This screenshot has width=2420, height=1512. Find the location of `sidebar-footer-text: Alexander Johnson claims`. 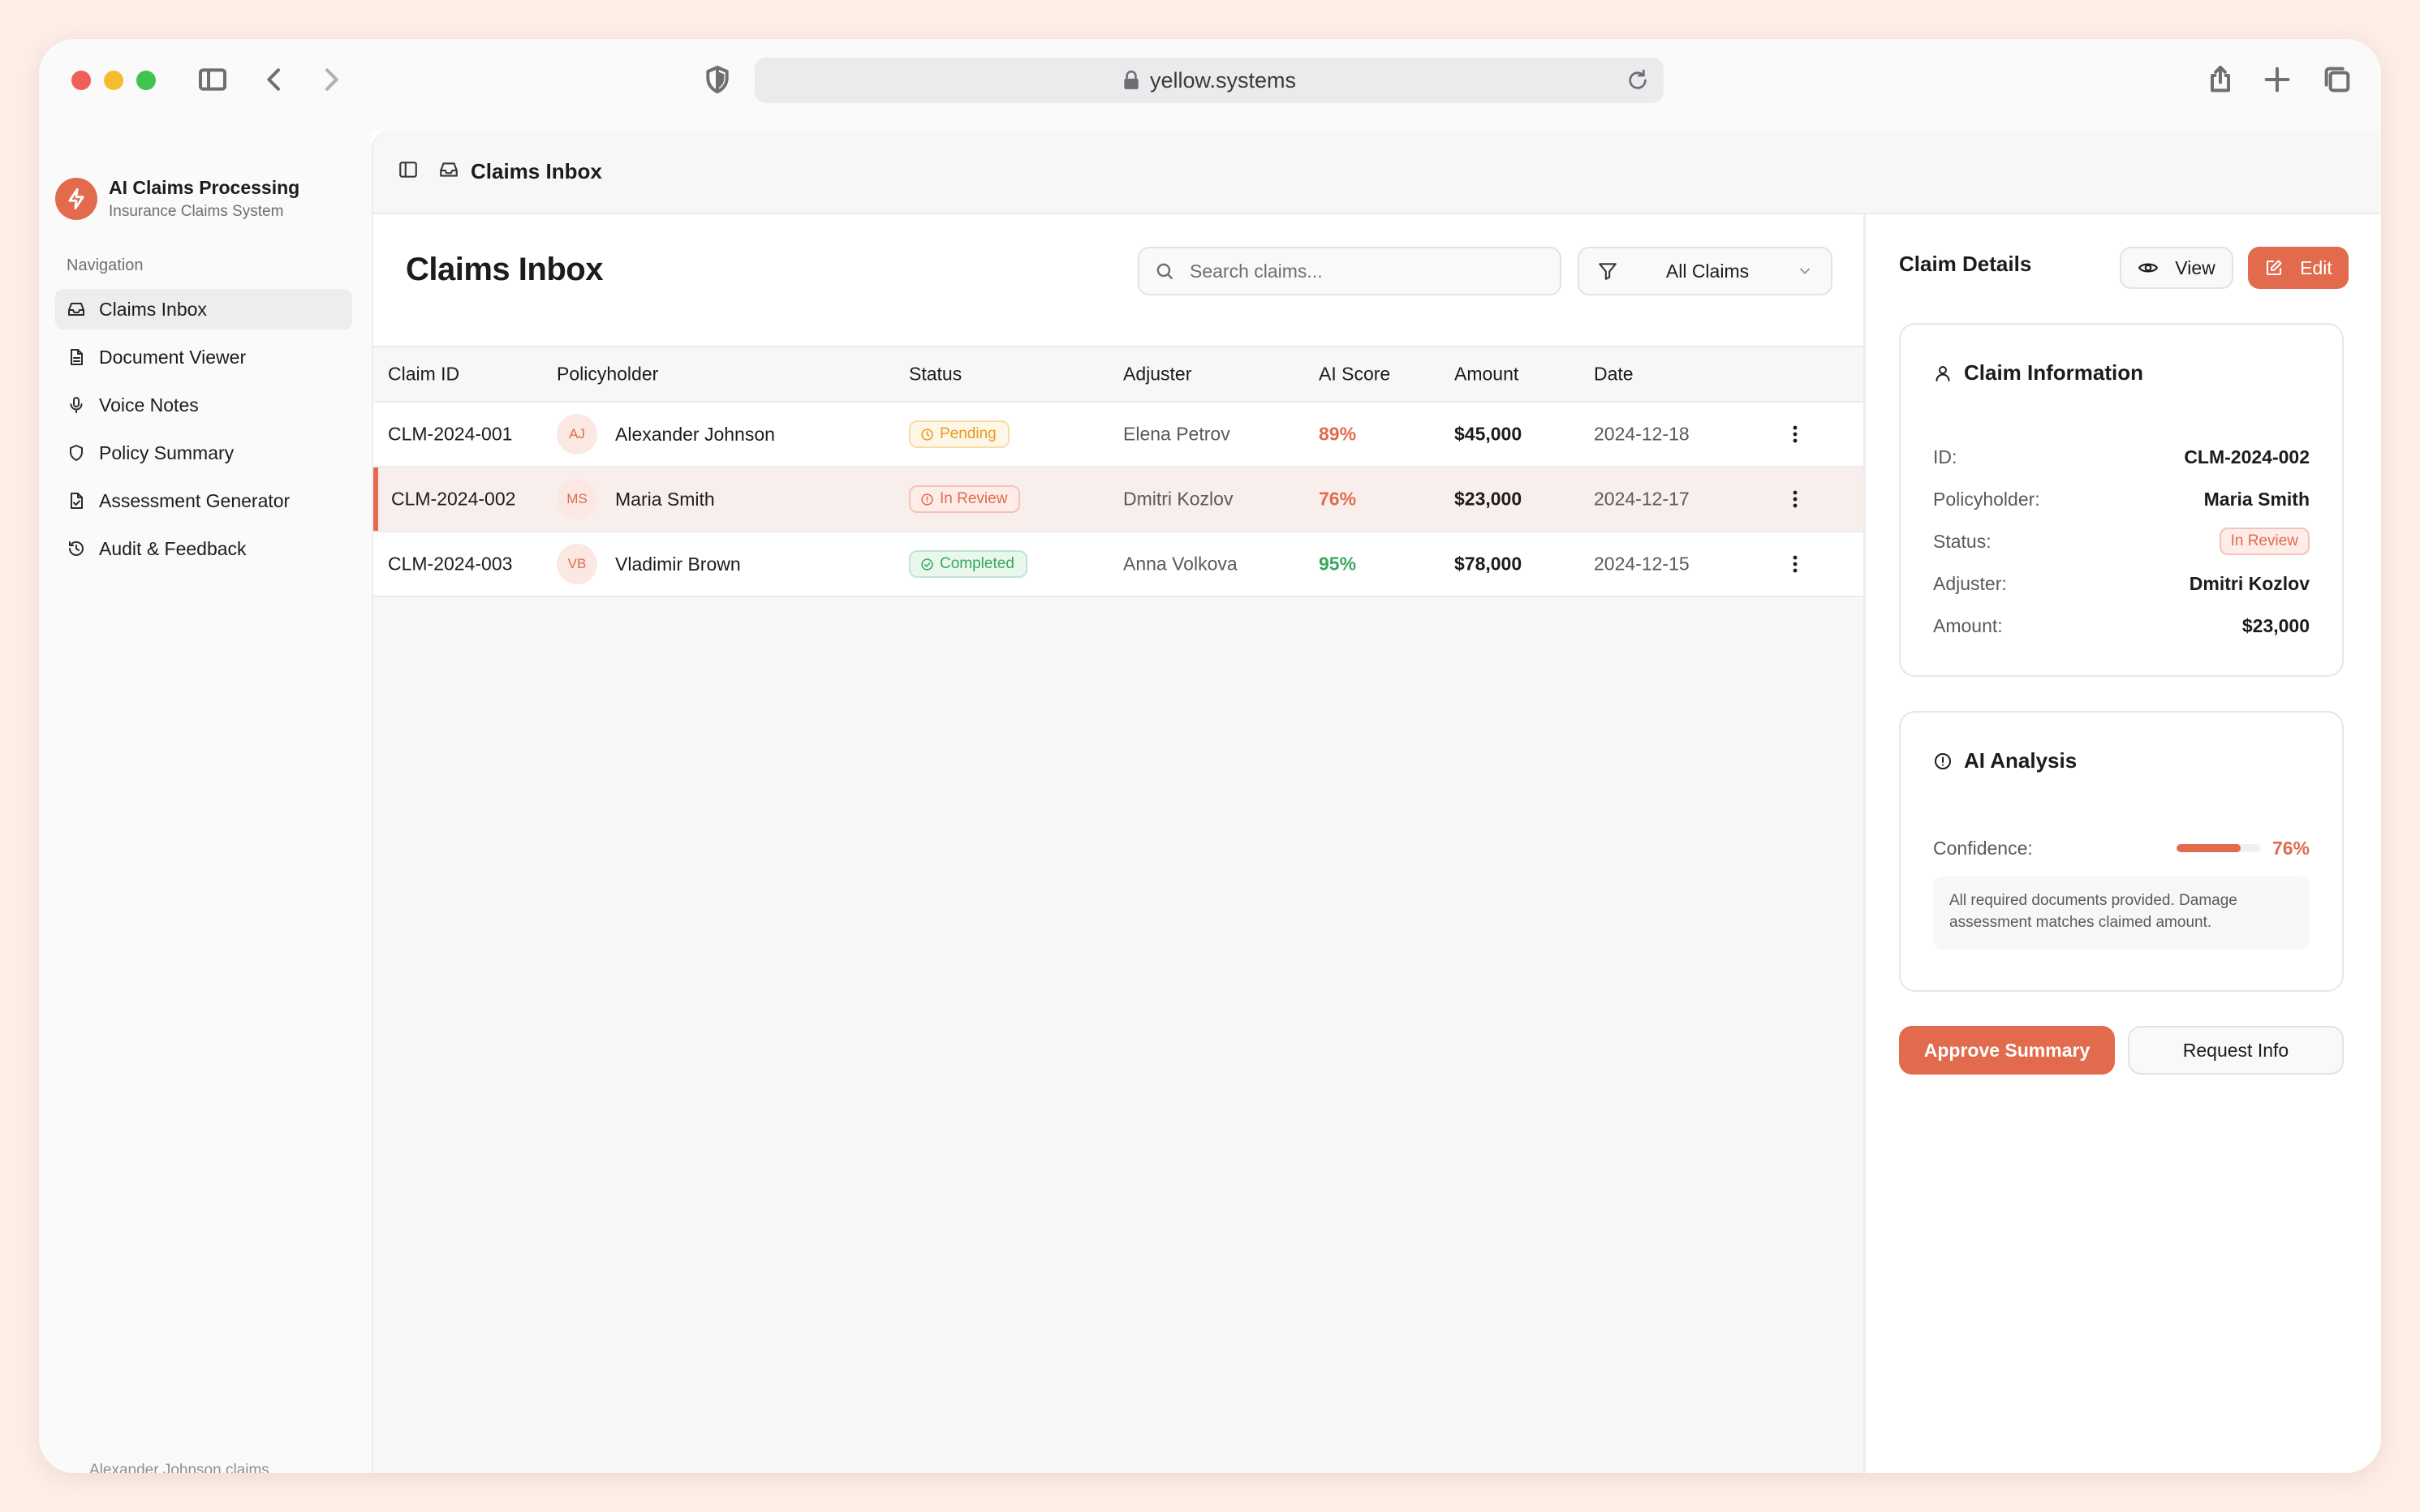

sidebar-footer-text: Alexander Johnson claims is located at coordinates (179, 1468).